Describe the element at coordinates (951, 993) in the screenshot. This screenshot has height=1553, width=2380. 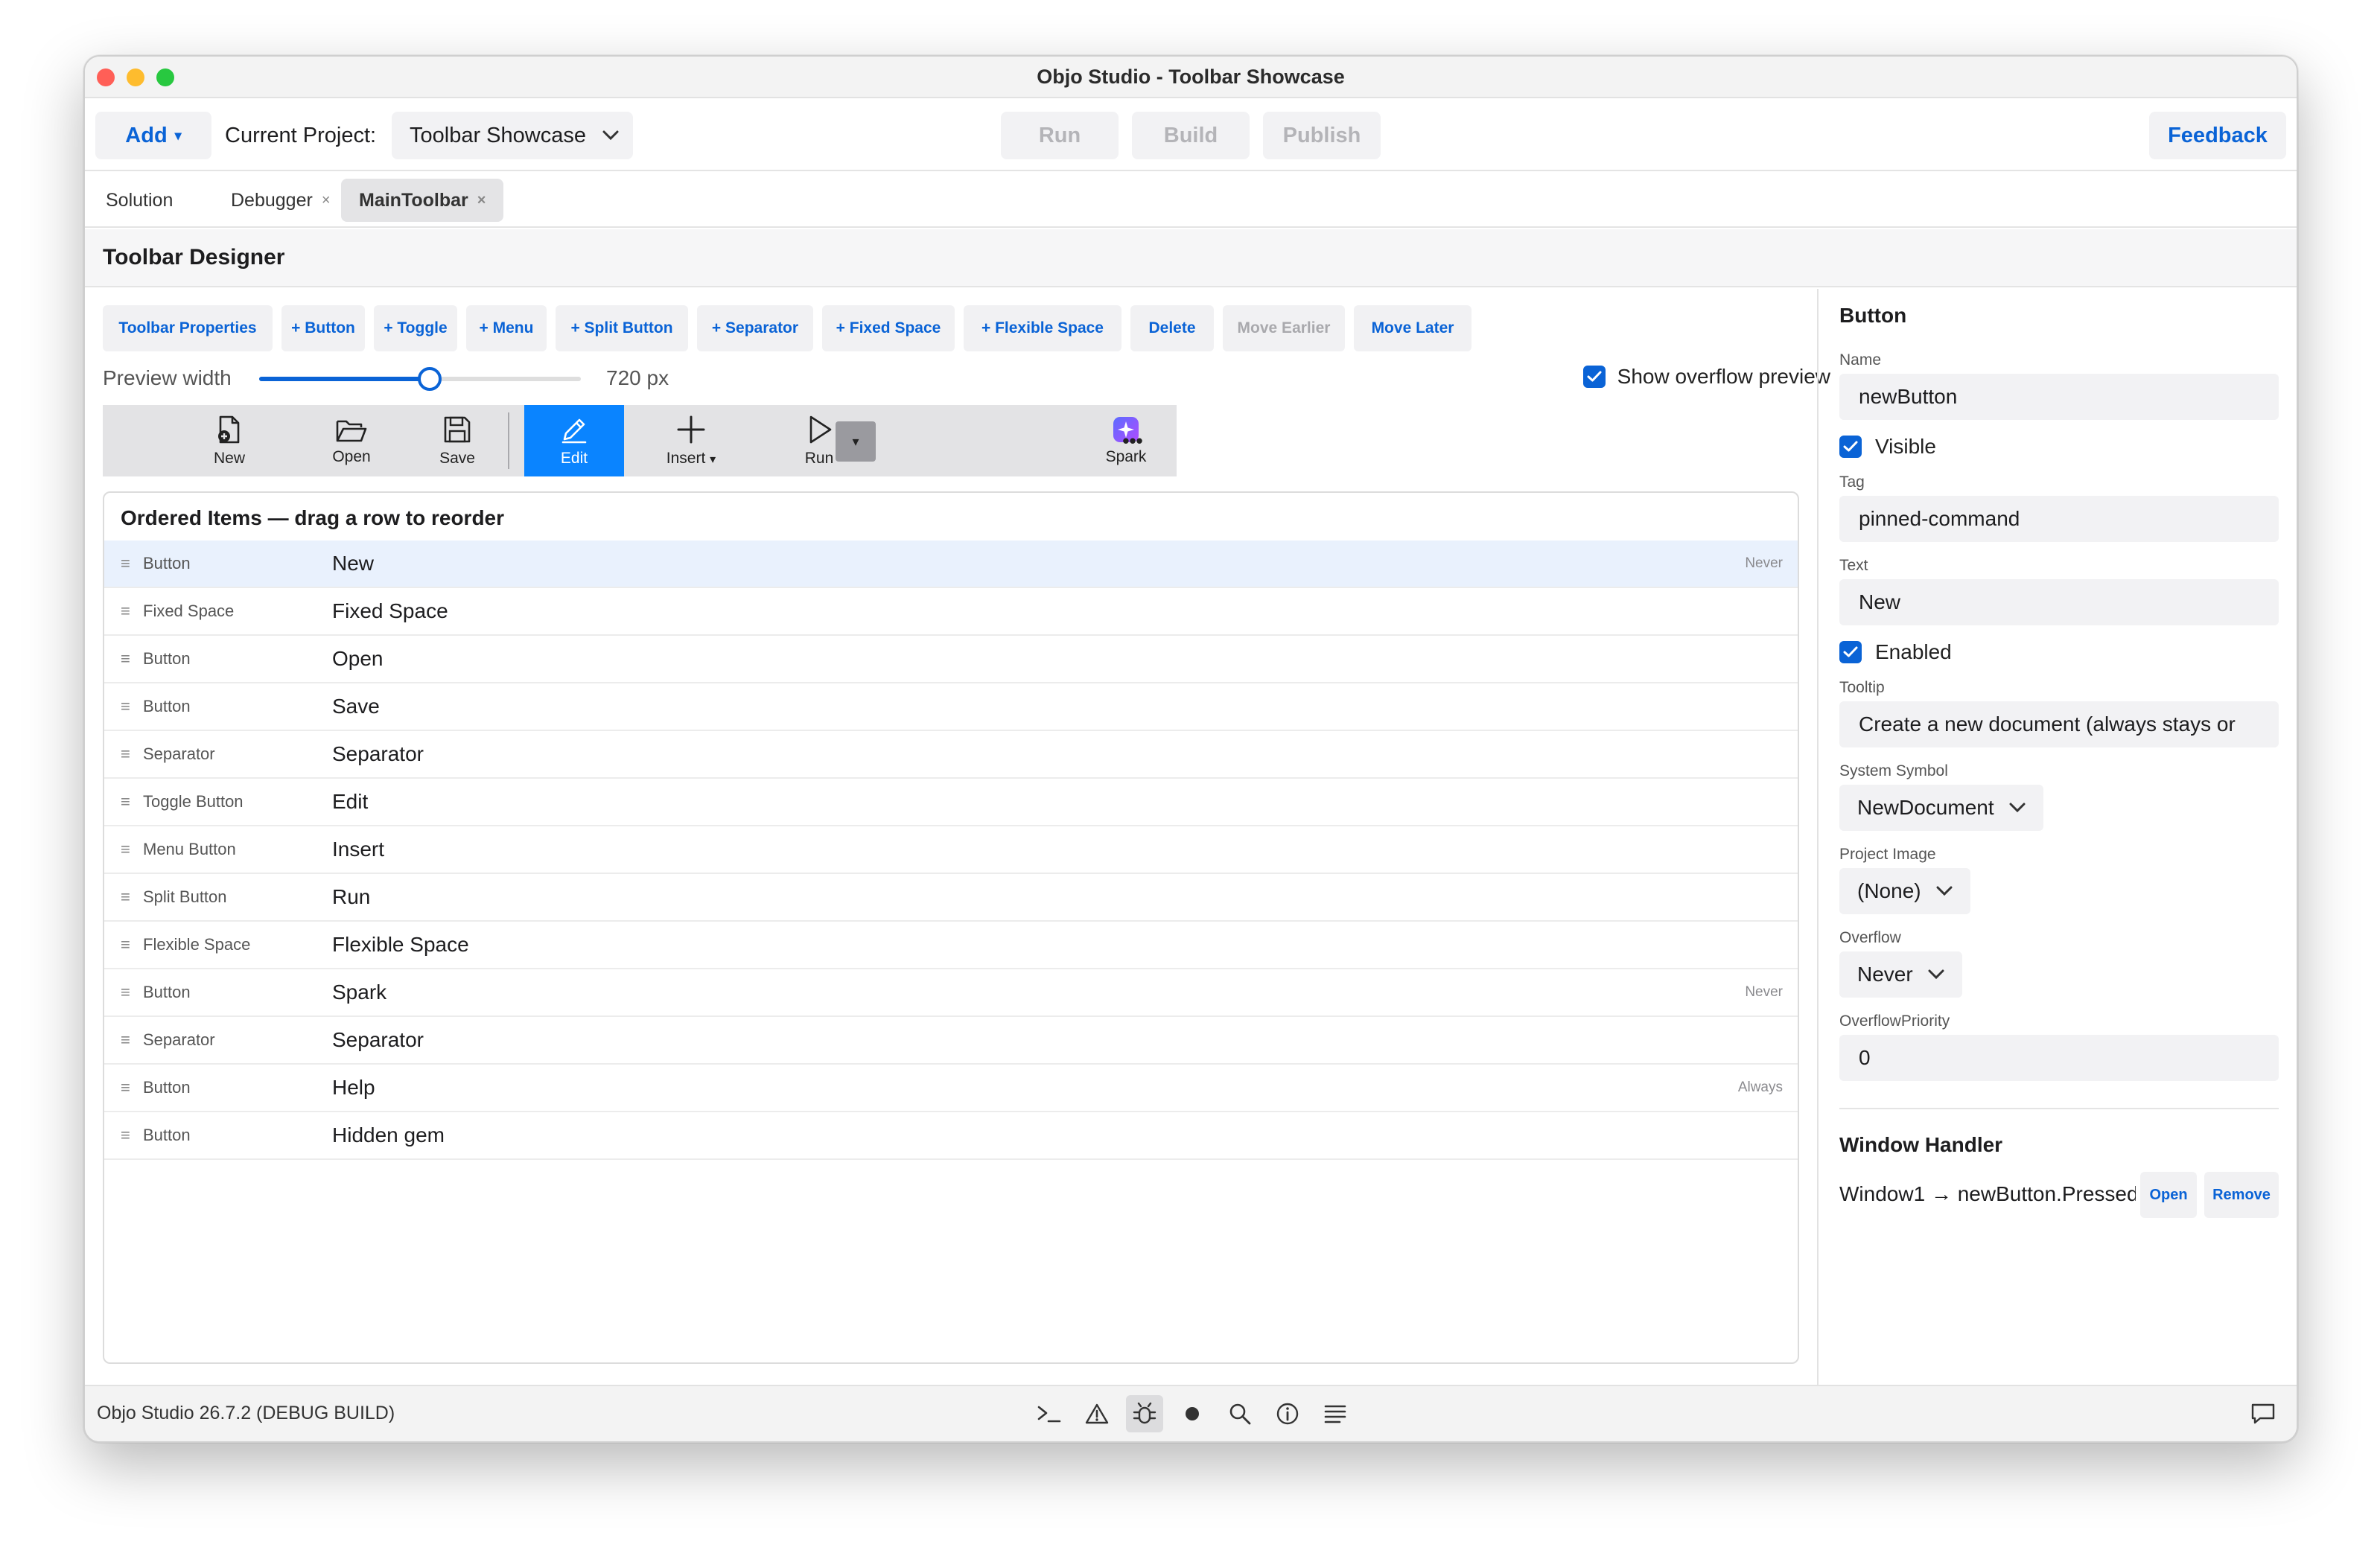
I see `table-row: ≡ Button Spark Never` at that location.